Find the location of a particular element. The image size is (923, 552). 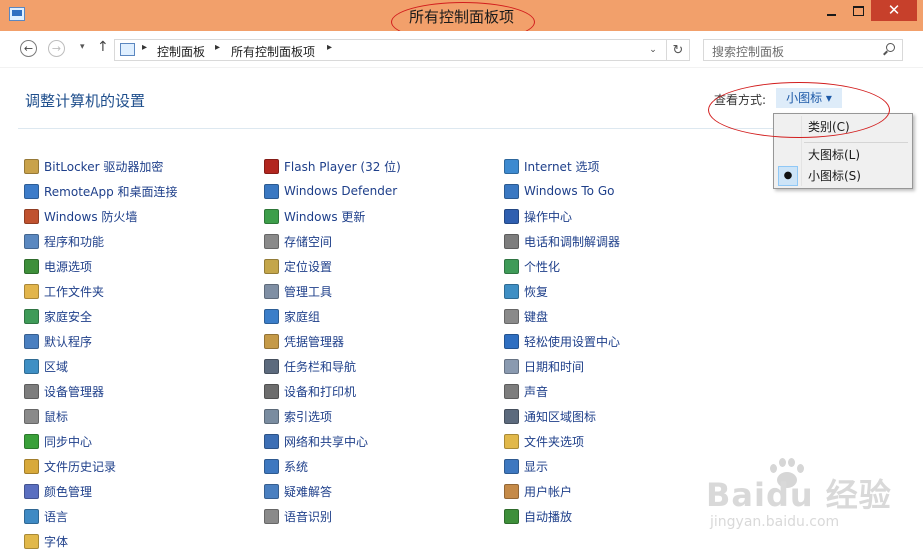

control-panel-item-label: 疑难解答 is located at coordinates (308, 491).